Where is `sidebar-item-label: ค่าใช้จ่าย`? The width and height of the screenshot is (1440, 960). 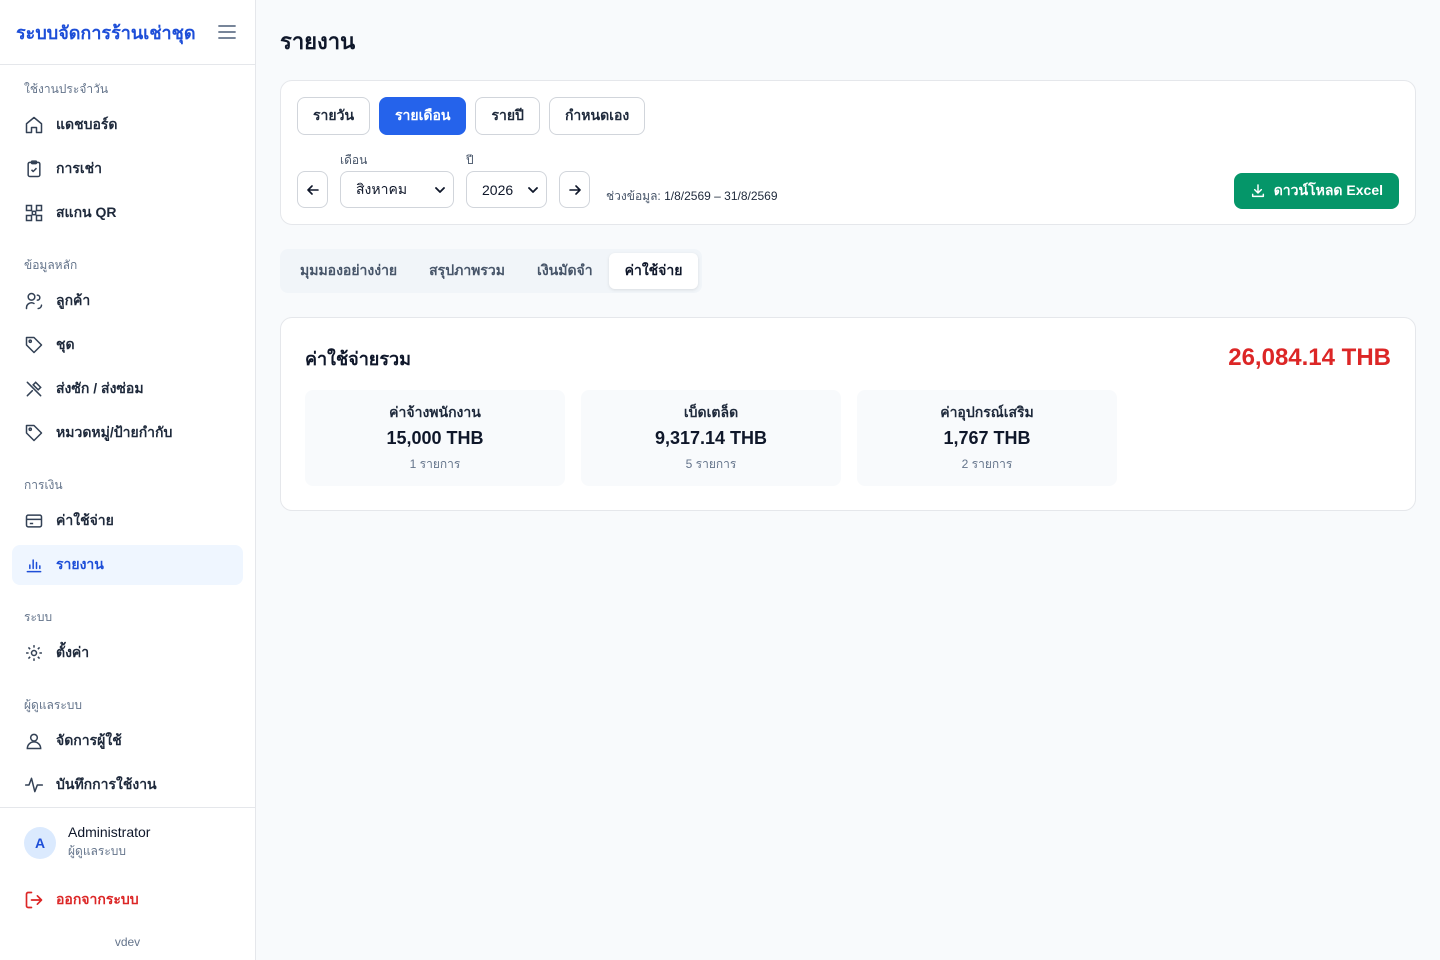 sidebar-item-label: ค่าใช้จ่าย is located at coordinates (85, 520).